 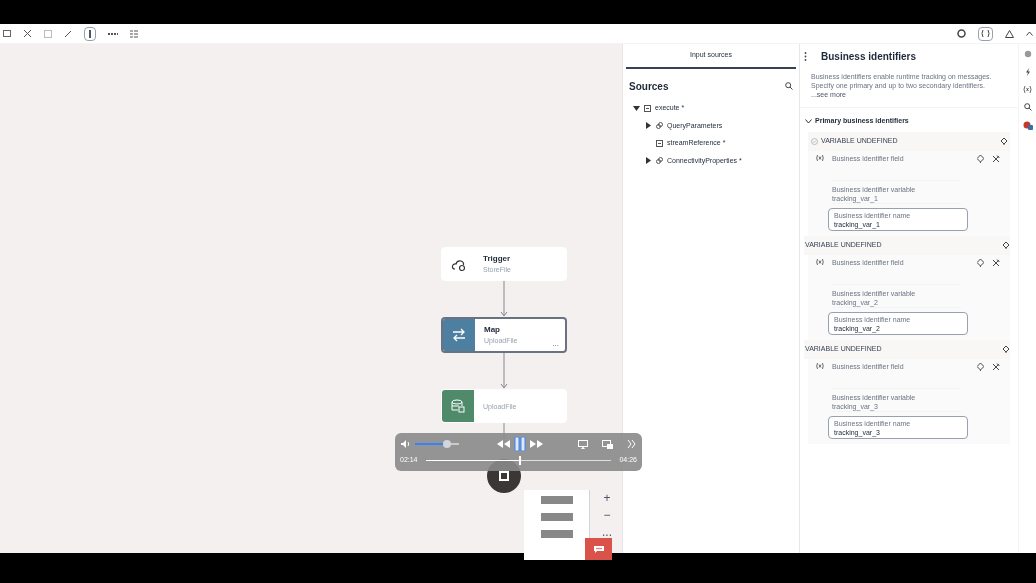 What do you see at coordinates (647, 108) in the screenshot?
I see `operation-icon` at bounding box center [647, 108].